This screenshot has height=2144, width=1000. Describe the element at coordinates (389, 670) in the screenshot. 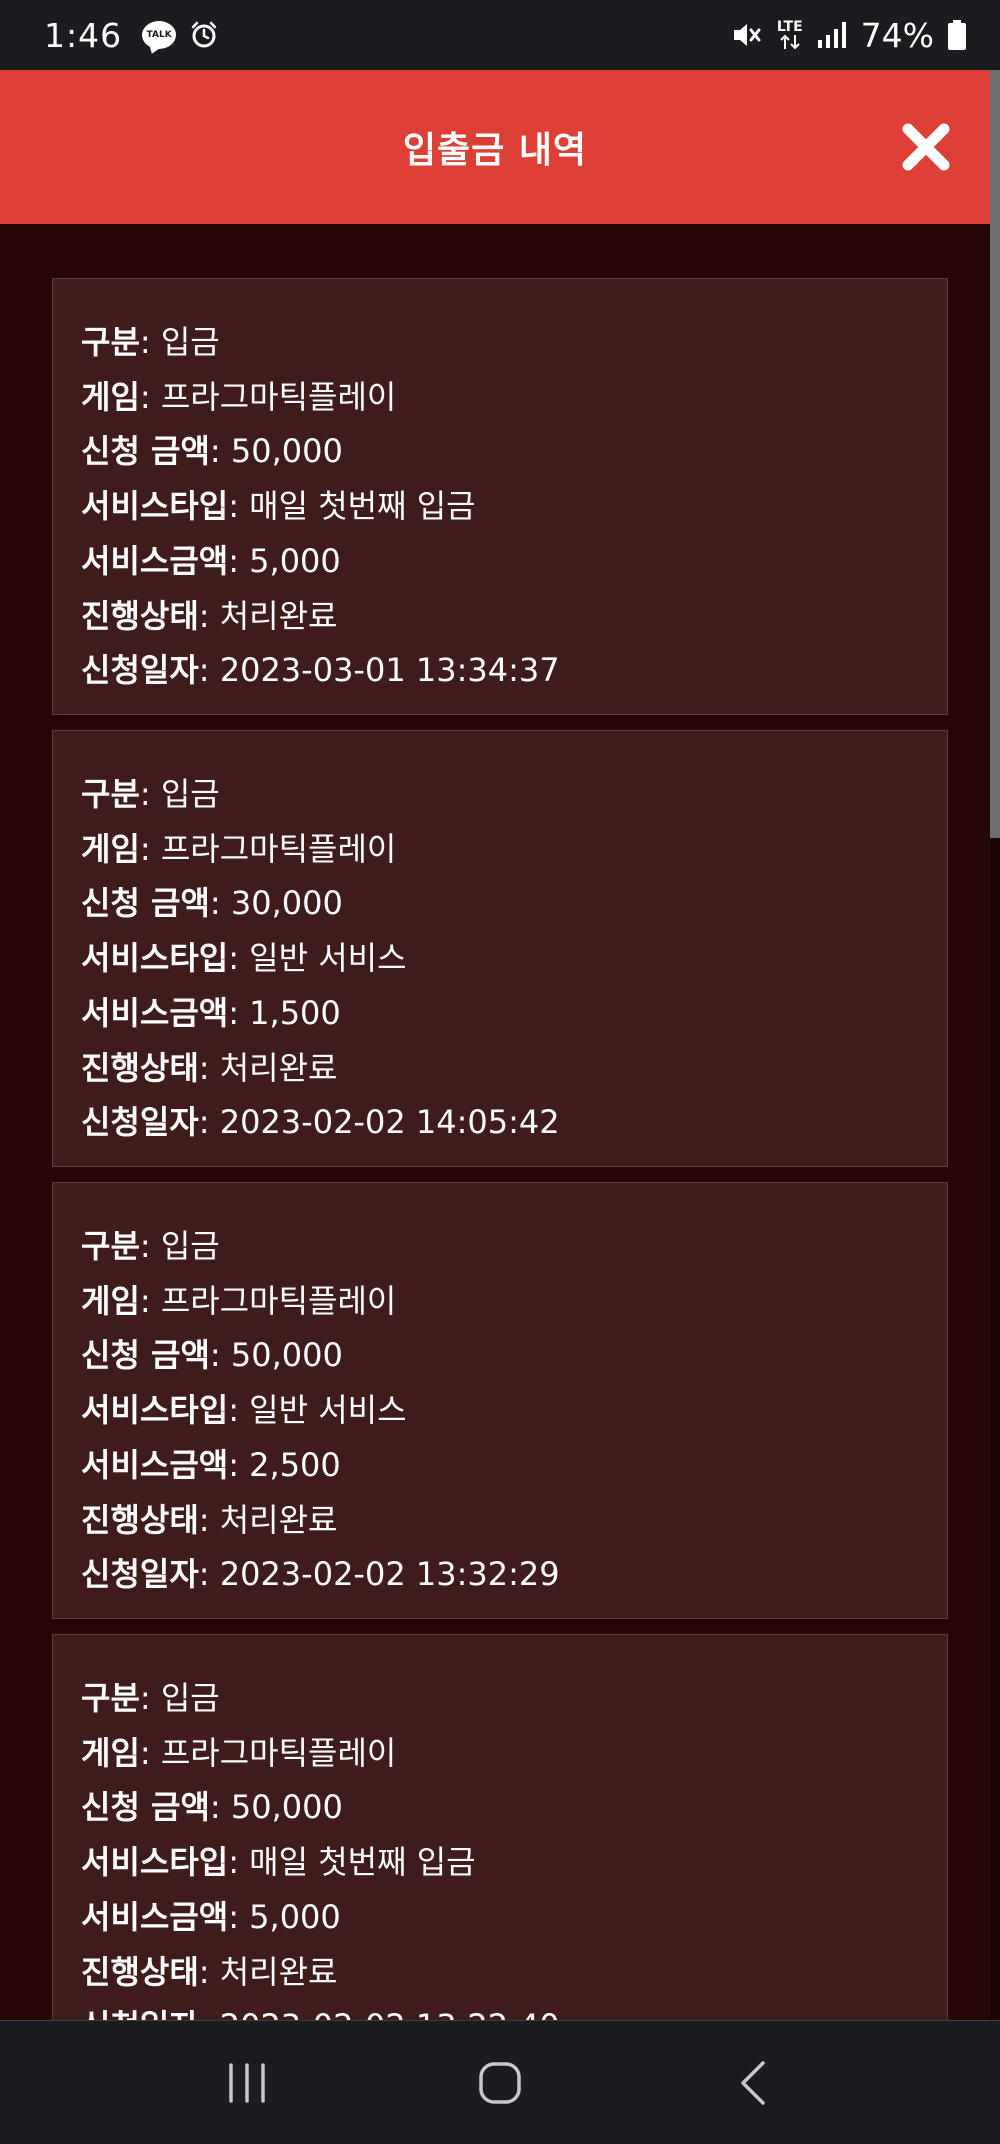

I see `field-value: 2023-03-01 13:34:37` at that location.